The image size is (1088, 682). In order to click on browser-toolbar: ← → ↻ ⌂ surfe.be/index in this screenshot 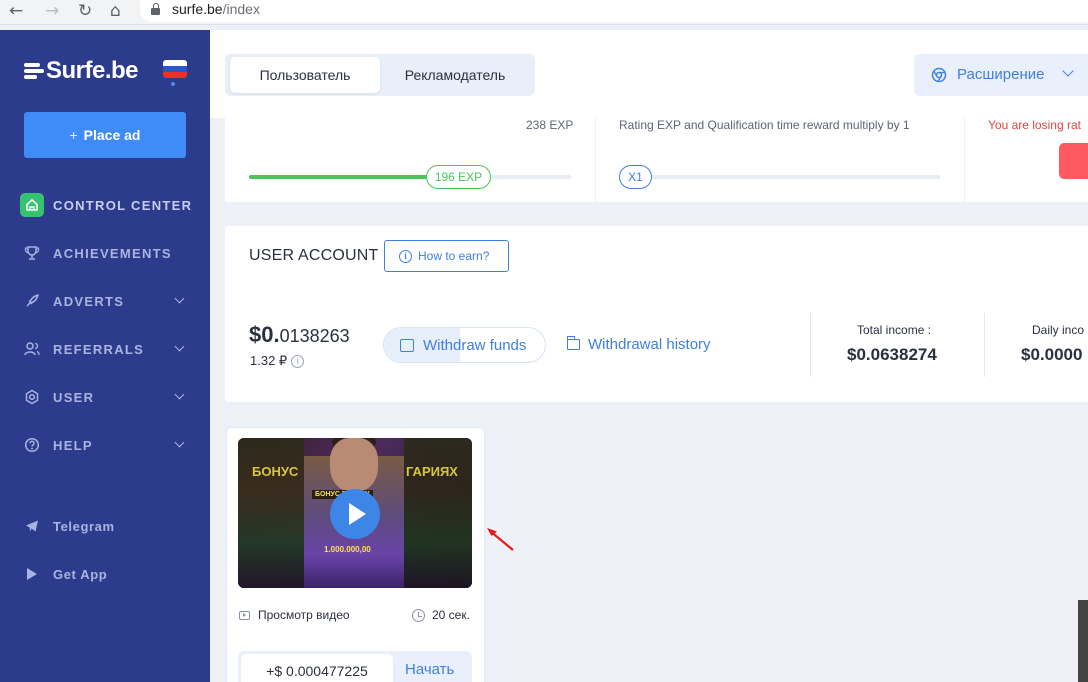, I will do `click(544, 12)`.